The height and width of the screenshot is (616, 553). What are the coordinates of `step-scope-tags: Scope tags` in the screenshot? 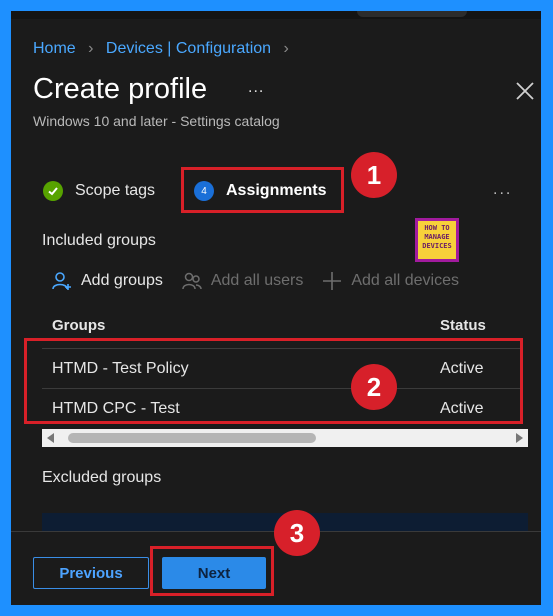 It's located at (99, 191).